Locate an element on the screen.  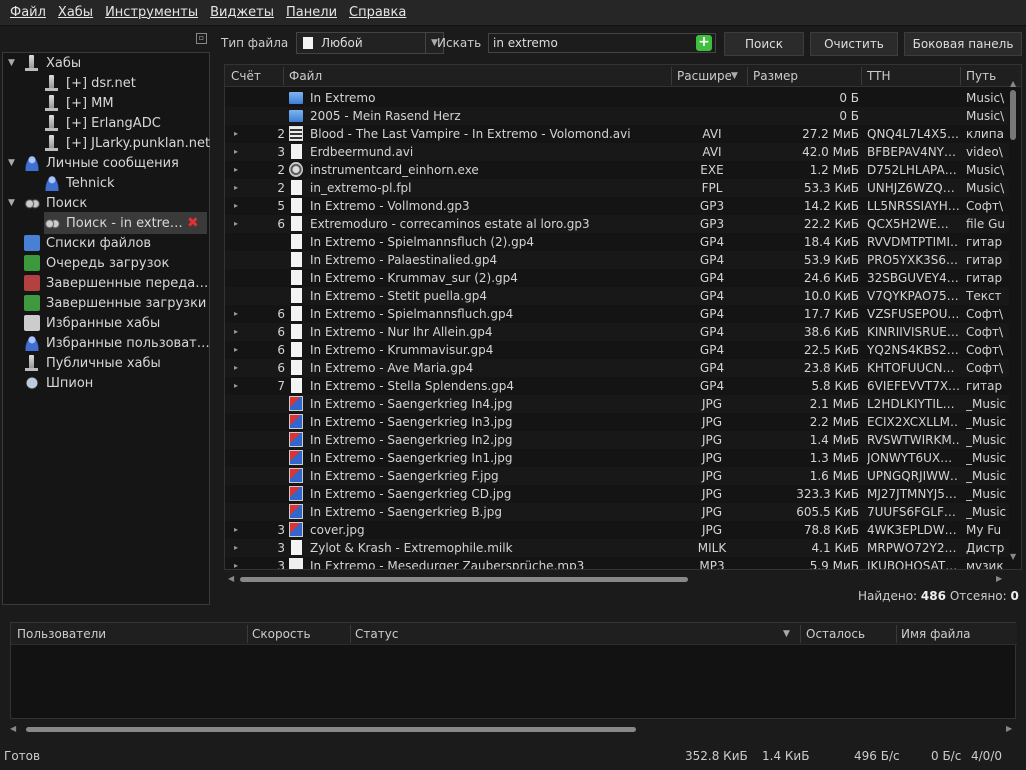
column-file: Файл is located at coordinates (305, 76).